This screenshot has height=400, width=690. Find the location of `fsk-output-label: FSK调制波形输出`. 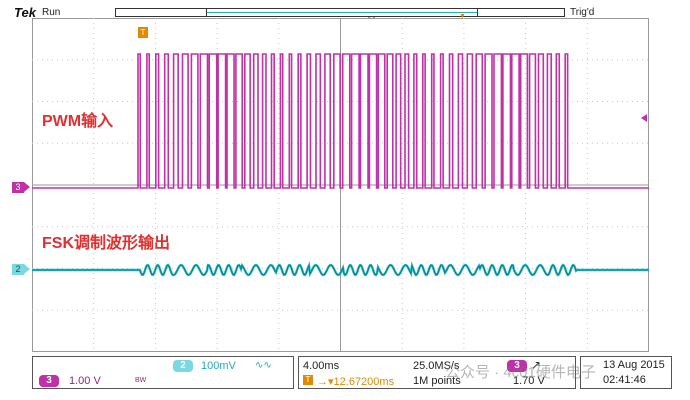

fsk-output-label: FSK调制波形输出 is located at coordinates (106, 243).